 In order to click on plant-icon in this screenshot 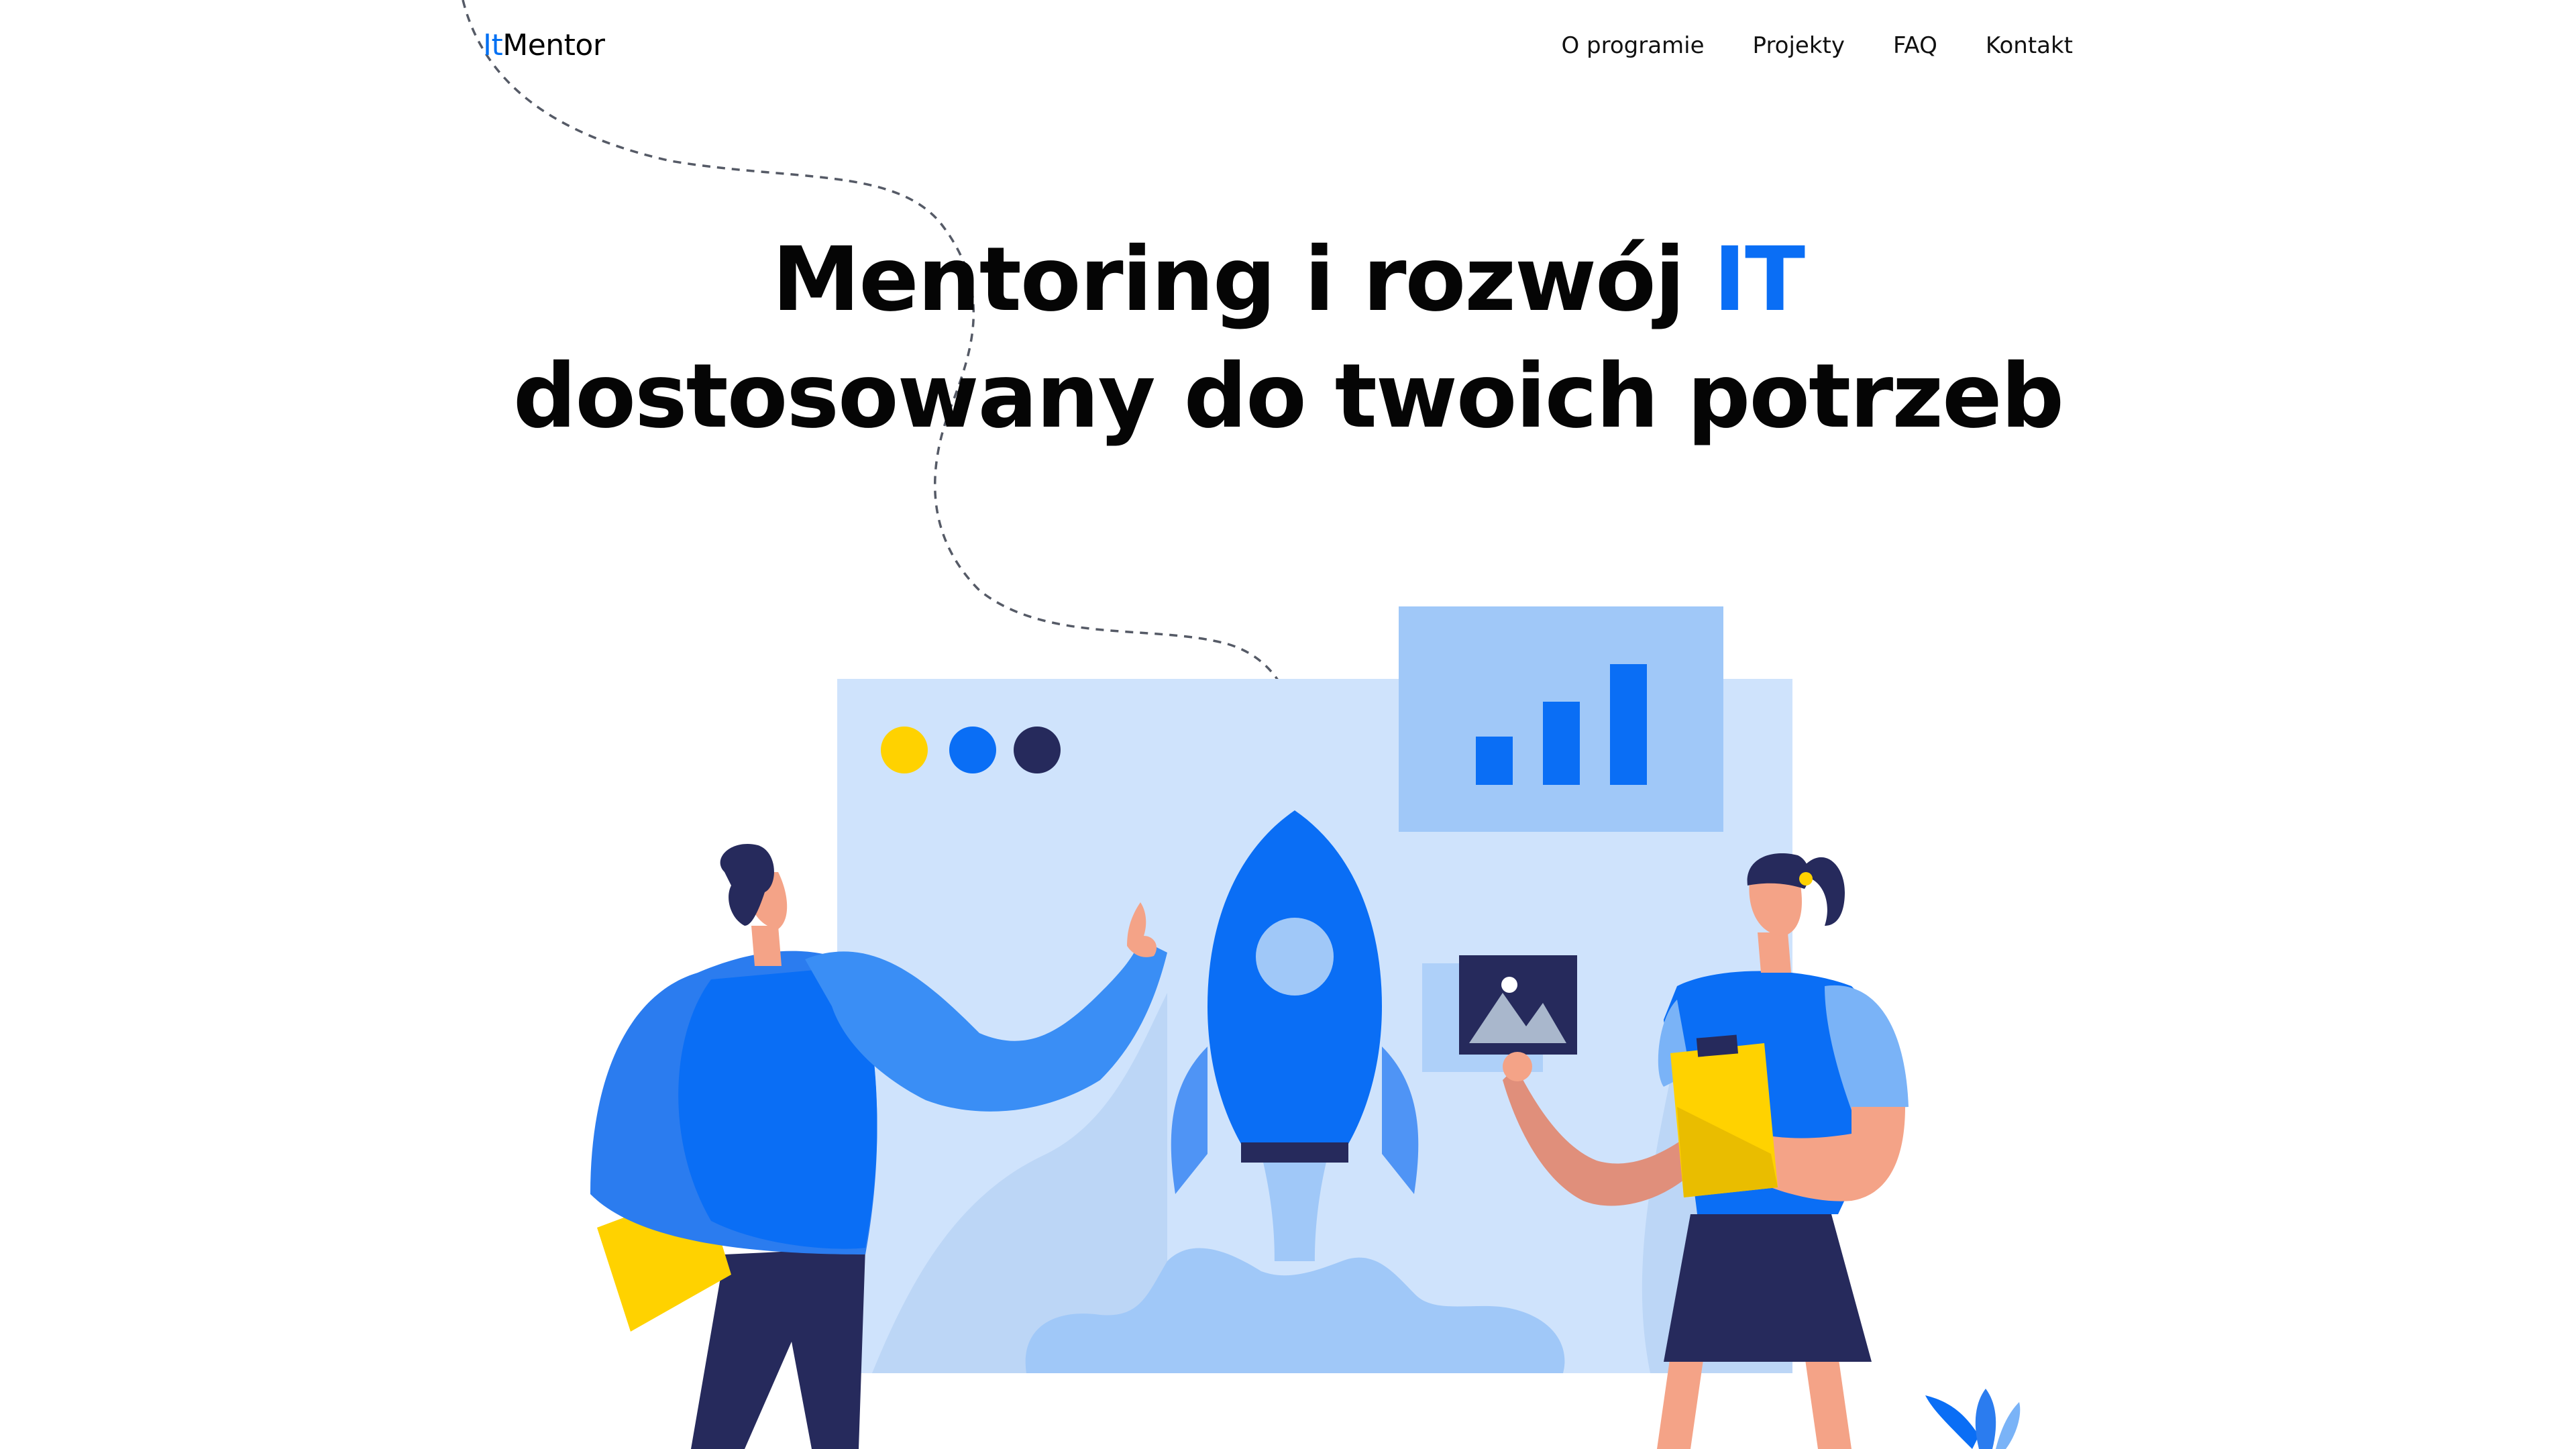, I will do `click(1973, 1419)`.